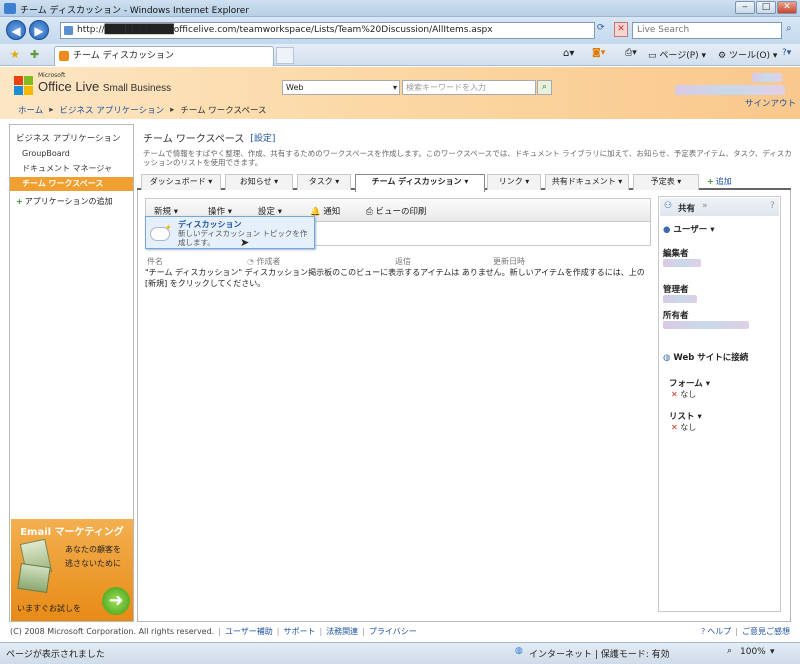 This screenshot has width=800, height=664. I want to click on search-scope-select: Web ▾, so click(341, 87).